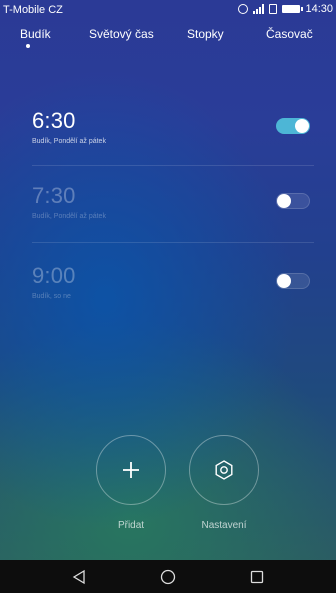  I want to click on status-bar: T-Mobile CZ 14:30, so click(168, 10).